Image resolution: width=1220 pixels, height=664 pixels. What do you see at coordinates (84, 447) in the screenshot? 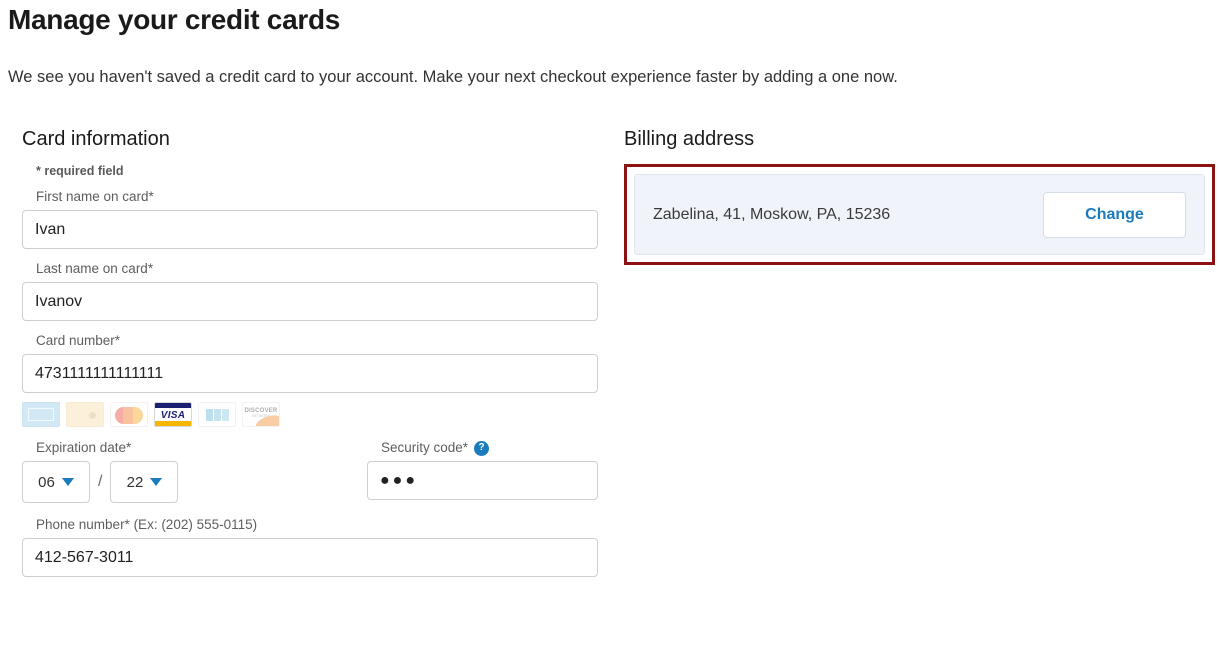
I see `expiration-date-label: Expiration date*` at bounding box center [84, 447].